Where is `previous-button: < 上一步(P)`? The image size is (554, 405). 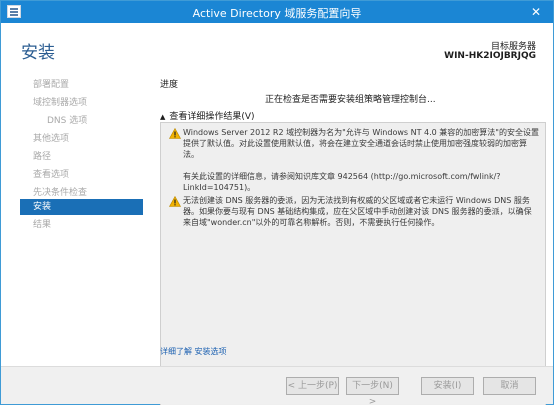 previous-button: < 上一步(P) is located at coordinates (312, 386).